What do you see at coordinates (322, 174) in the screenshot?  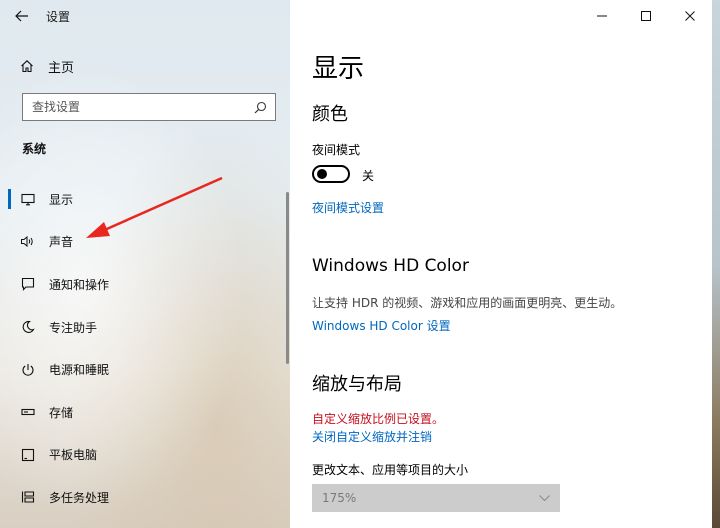 I see `toggle-knob` at bounding box center [322, 174].